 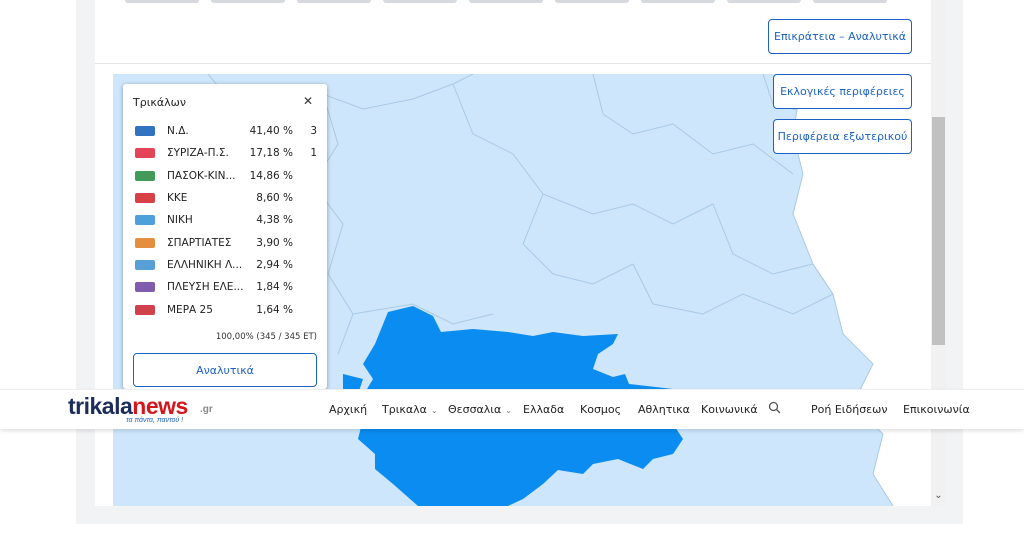 What do you see at coordinates (938, 231) in the screenshot?
I see `scrollbar-thumb` at bounding box center [938, 231].